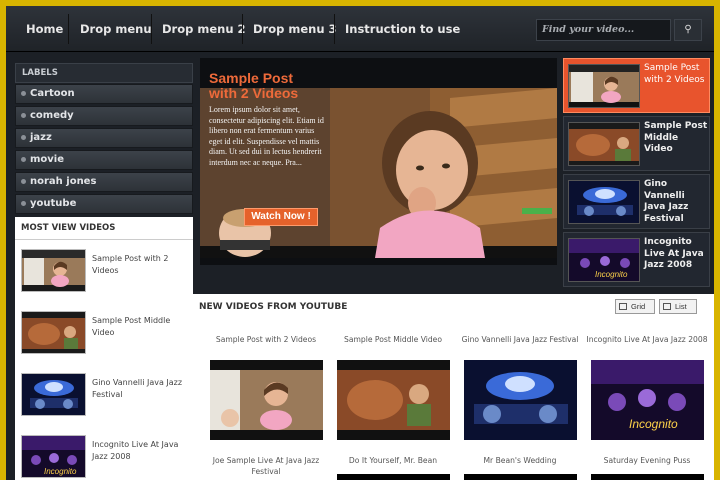  I want to click on slider-item-3: Gino Vannelli Java Jazz Festival, so click(636, 201).